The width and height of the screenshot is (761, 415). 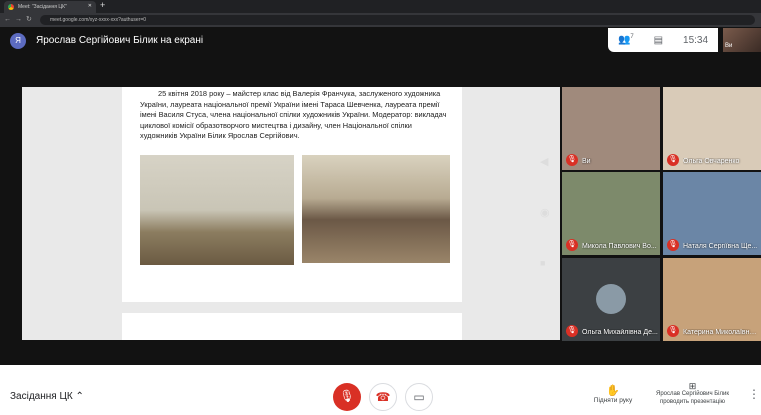 What do you see at coordinates (18, 41) in the screenshot?
I see `presenter-avatar: Я` at bounding box center [18, 41].